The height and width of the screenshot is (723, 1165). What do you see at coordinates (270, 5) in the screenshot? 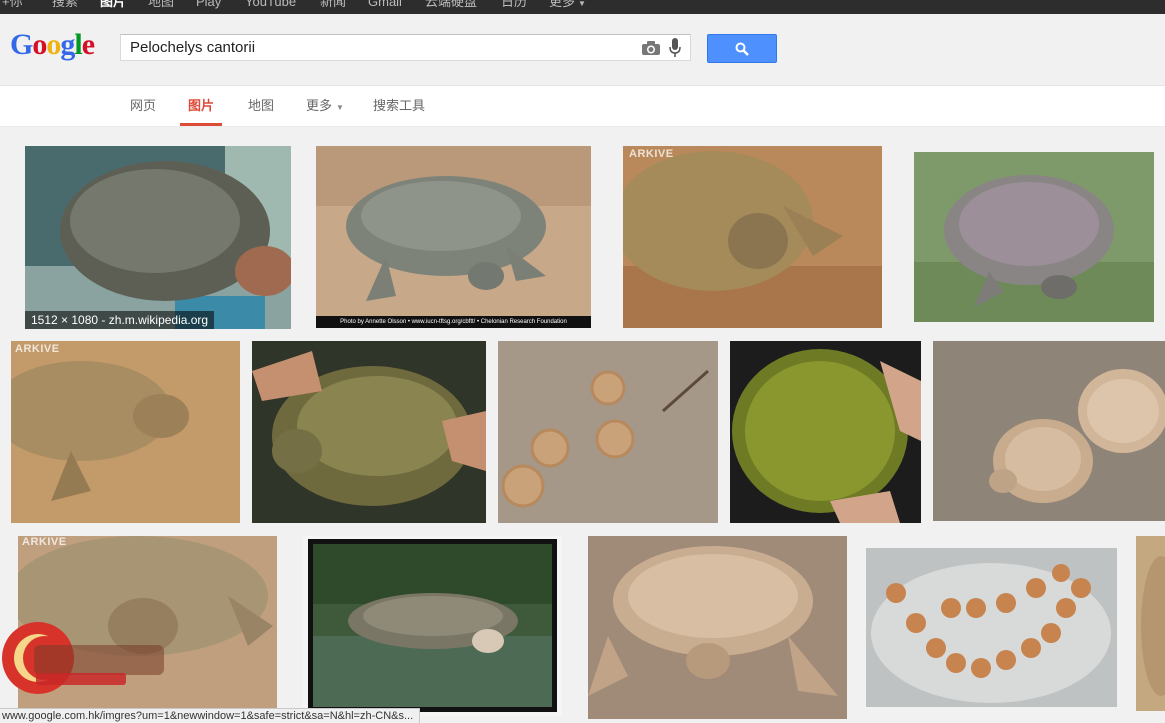
I see `topbar-item-youtube: YouTube` at bounding box center [270, 5].